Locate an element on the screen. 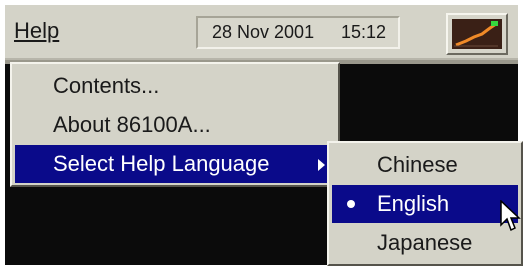 The image size is (526, 266). radio-selected-icon is located at coordinates (351, 204).